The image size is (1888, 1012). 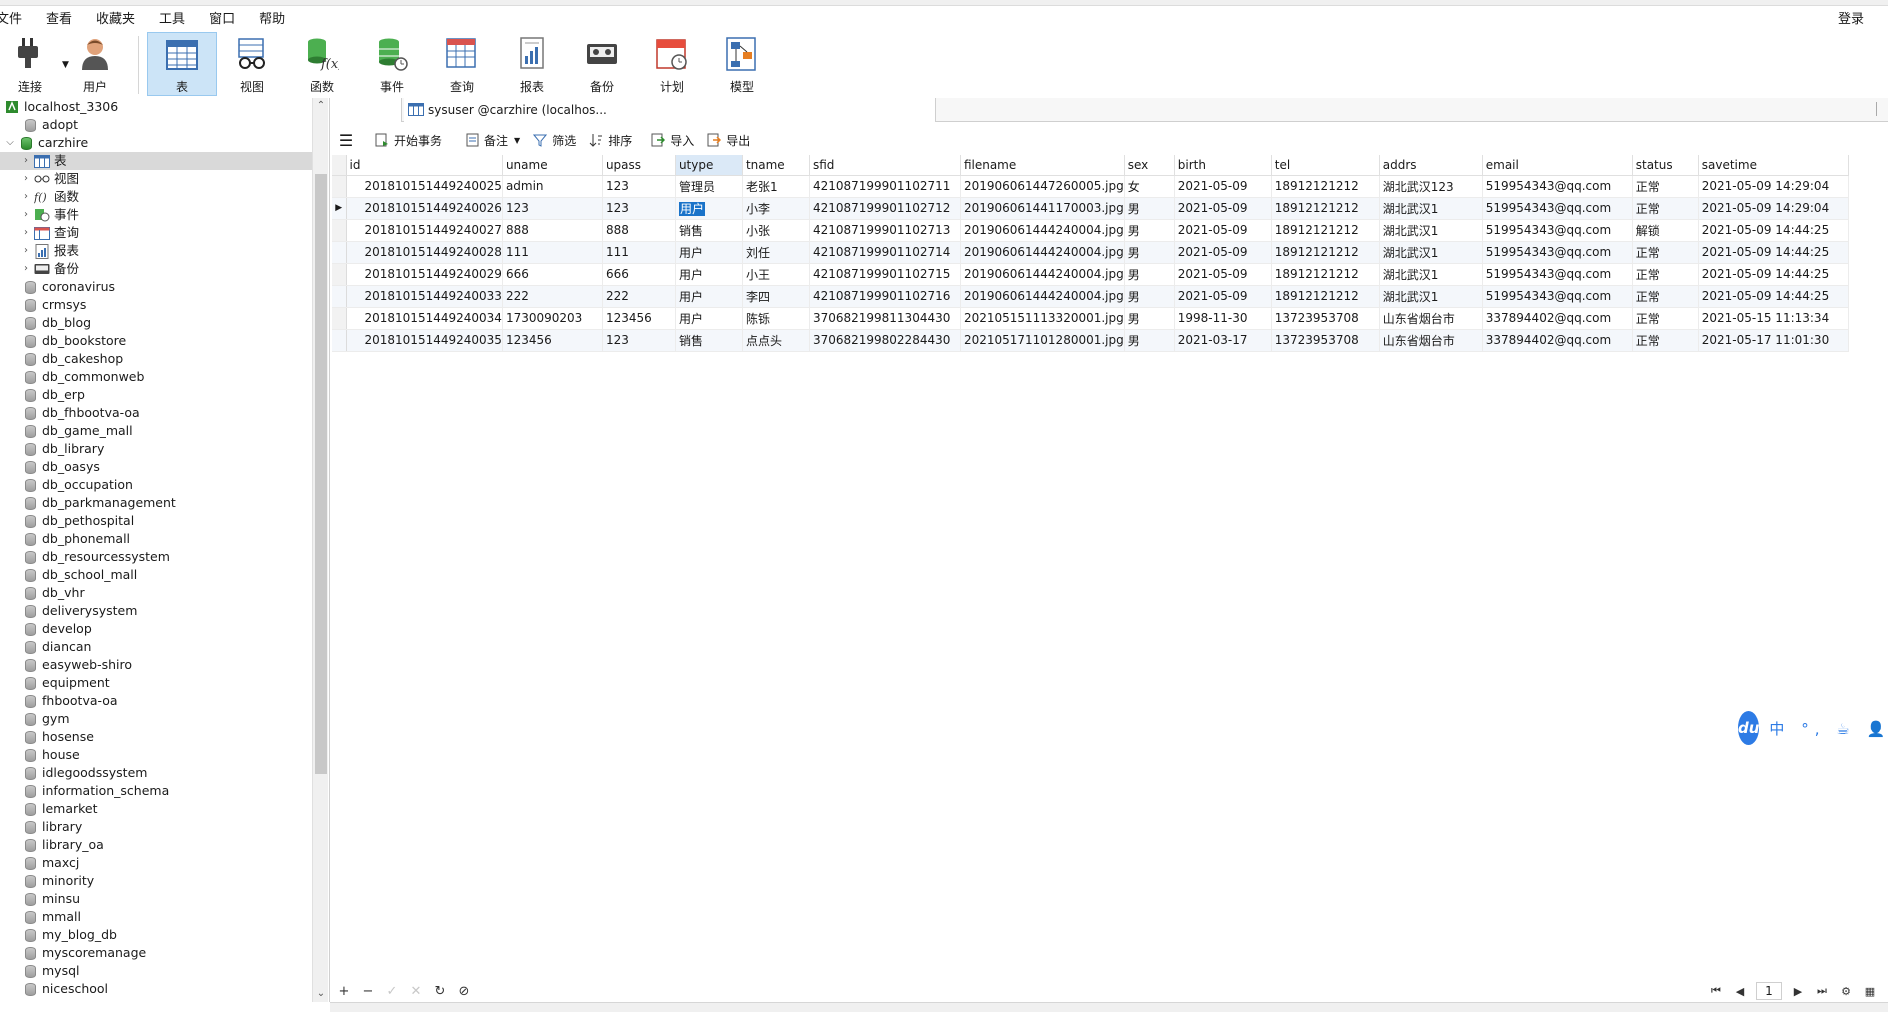 I want to click on tree-node-queries: › 查询, so click(x=49, y=233).